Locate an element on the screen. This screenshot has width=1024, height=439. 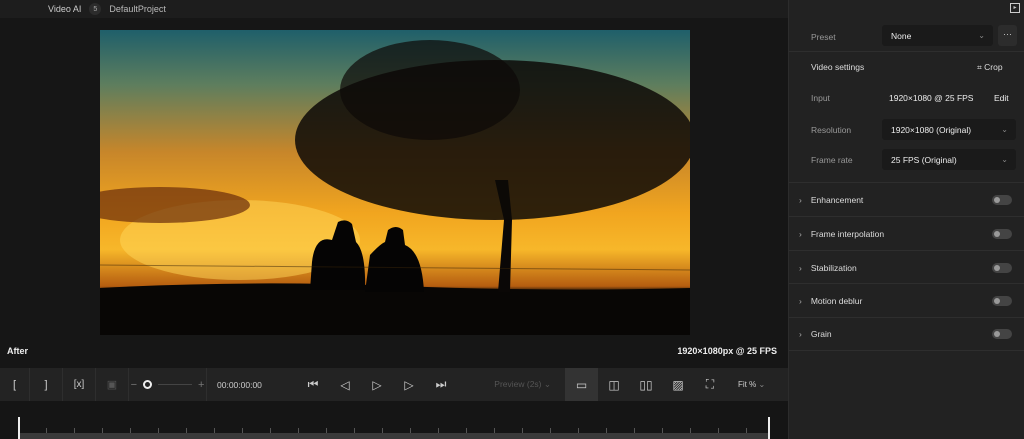
zoom-slider: − + is located at coordinates (168, 384).